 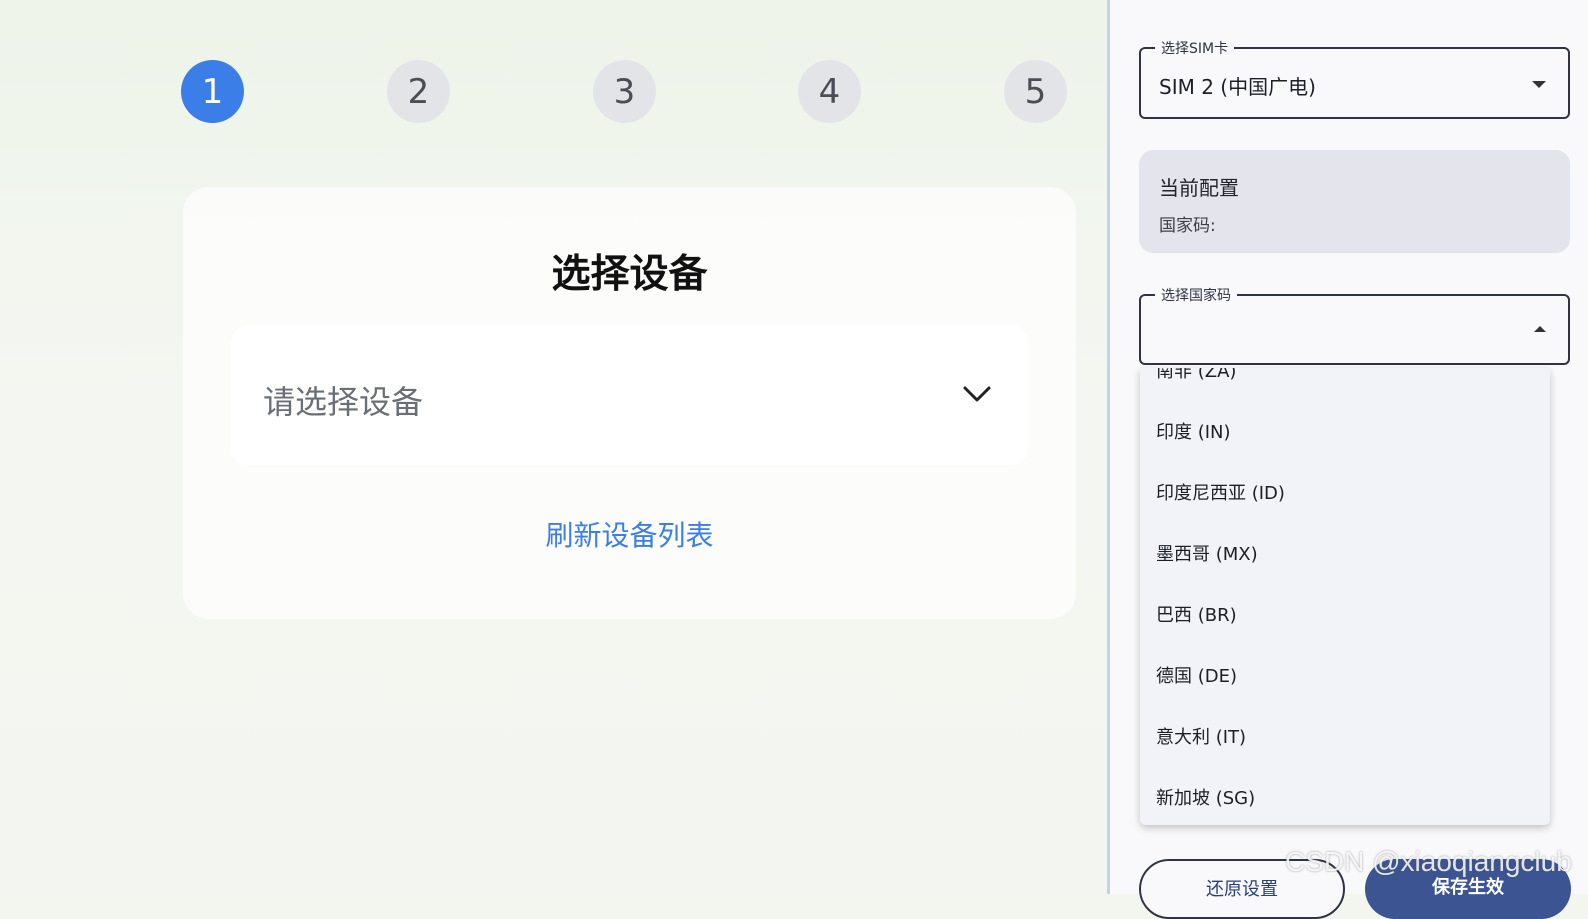 I want to click on country-option: 巴西 (BR), so click(x=1196, y=614).